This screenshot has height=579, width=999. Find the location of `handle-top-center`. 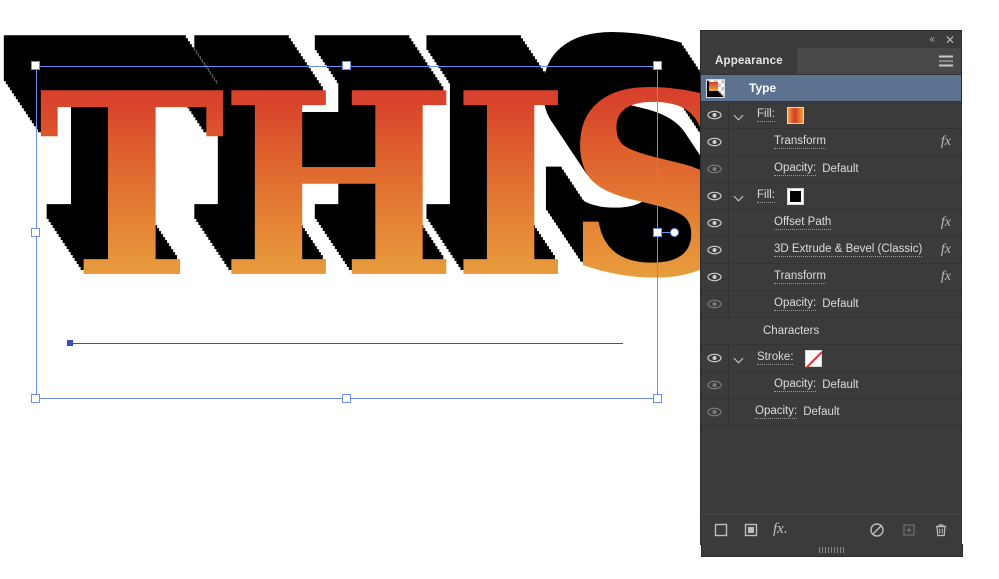

handle-top-center is located at coordinates (346, 65).